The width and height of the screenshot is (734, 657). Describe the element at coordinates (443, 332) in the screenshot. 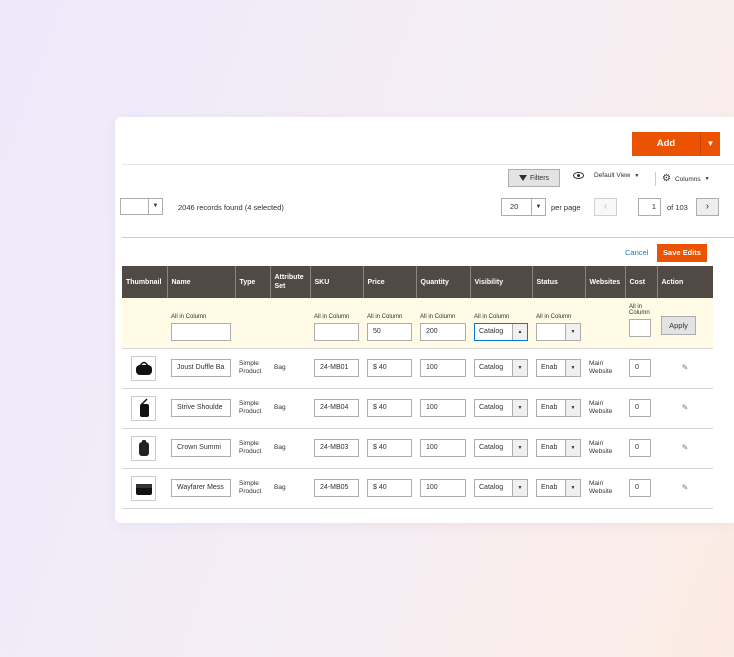

I see `bulk-quantity-input: 200` at that location.